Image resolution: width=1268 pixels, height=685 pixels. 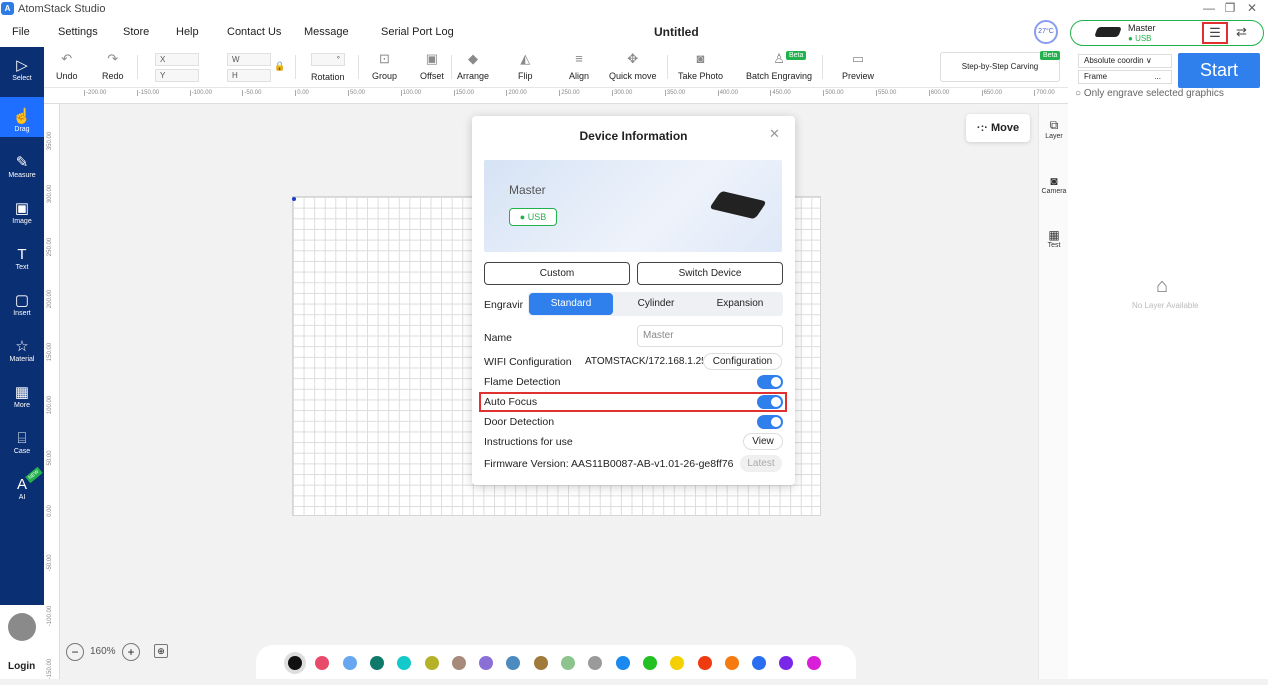 What do you see at coordinates (1230, 8) in the screenshot?
I see `restore-icon: ❐` at bounding box center [1230, 8].